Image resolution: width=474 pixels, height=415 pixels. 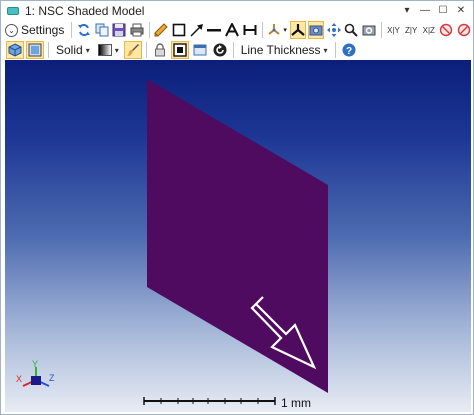 I want to click on no-rotate-icon, so click(x=446, y=30).